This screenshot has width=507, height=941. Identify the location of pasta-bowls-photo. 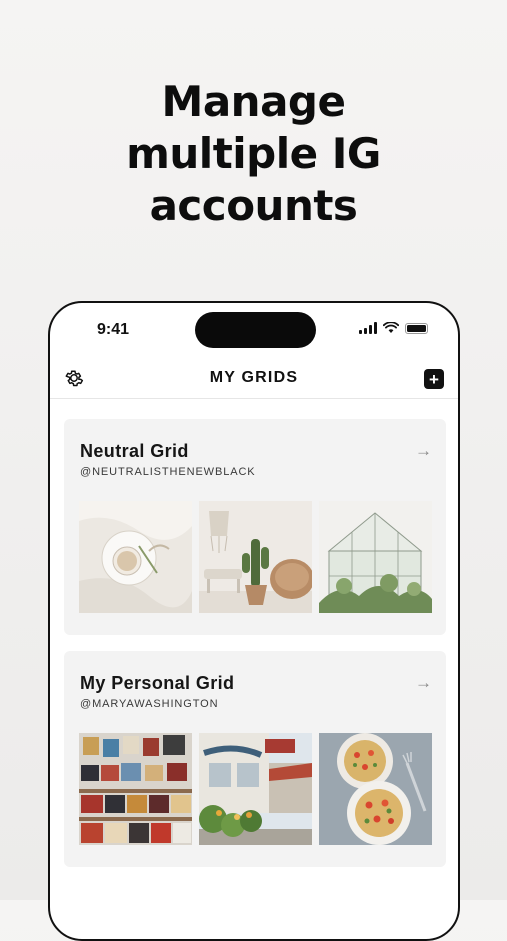
(375, 789).